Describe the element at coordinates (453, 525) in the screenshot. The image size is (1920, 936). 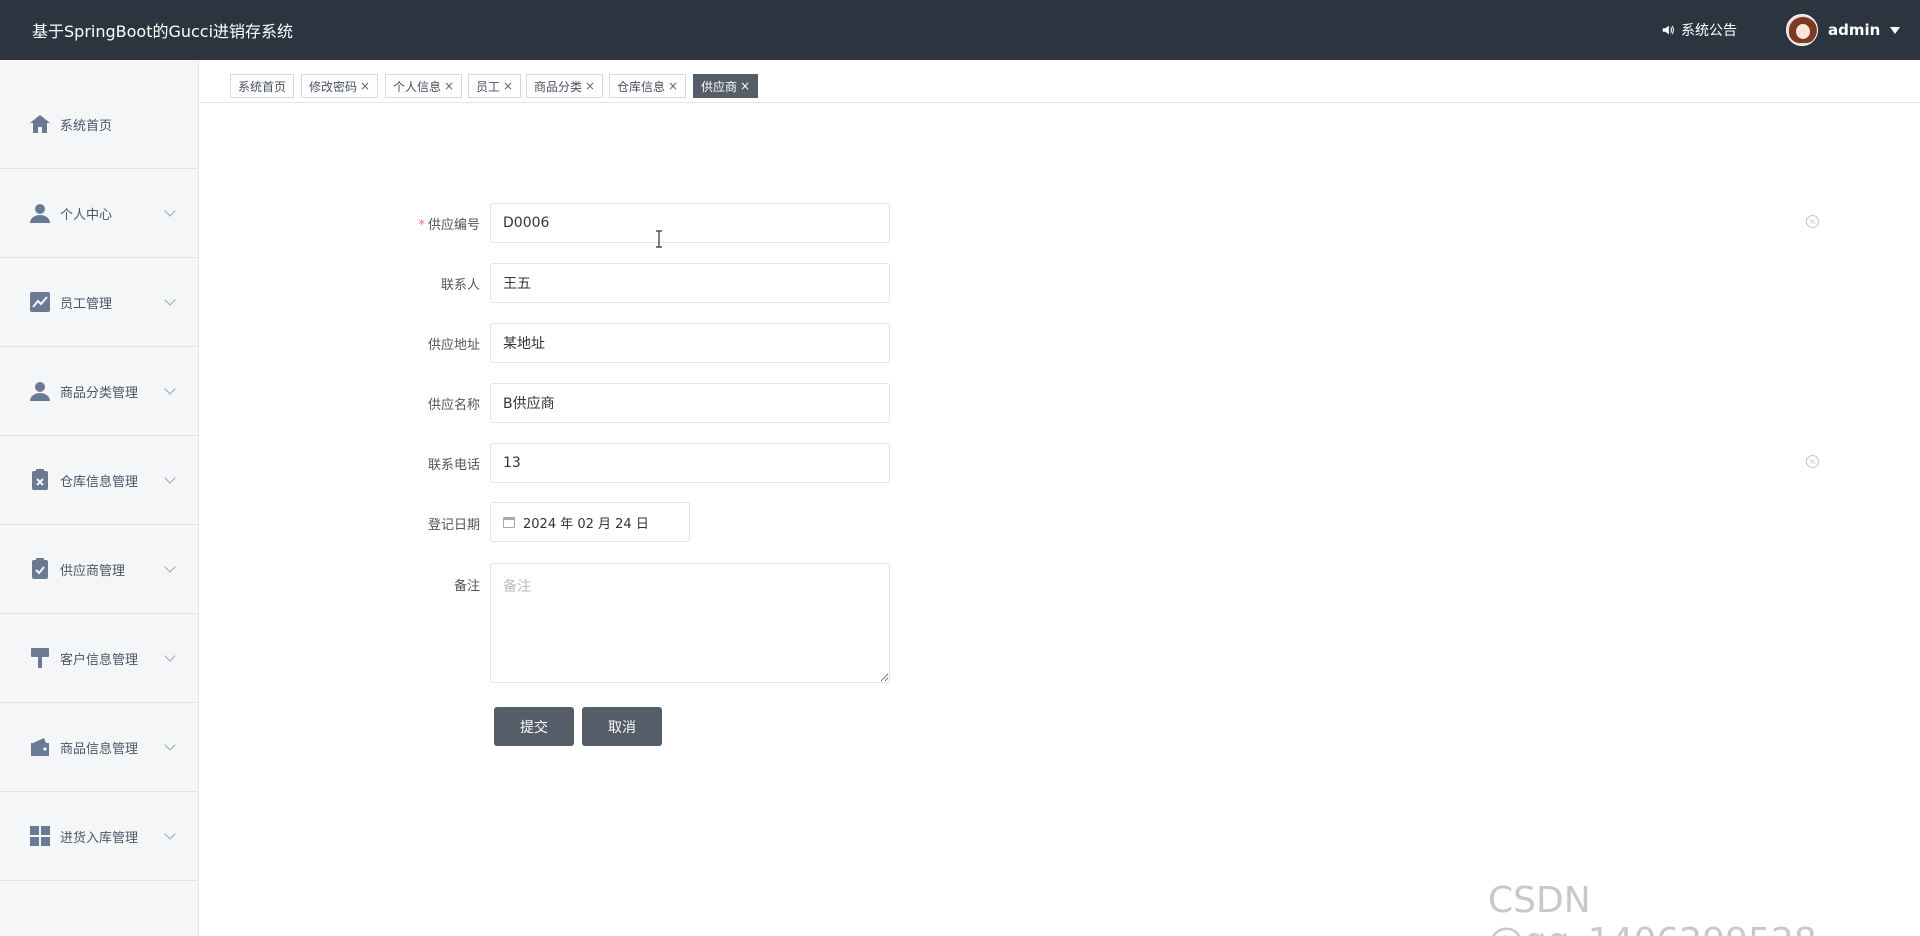
I see `date-label: 登记日期` at that location.